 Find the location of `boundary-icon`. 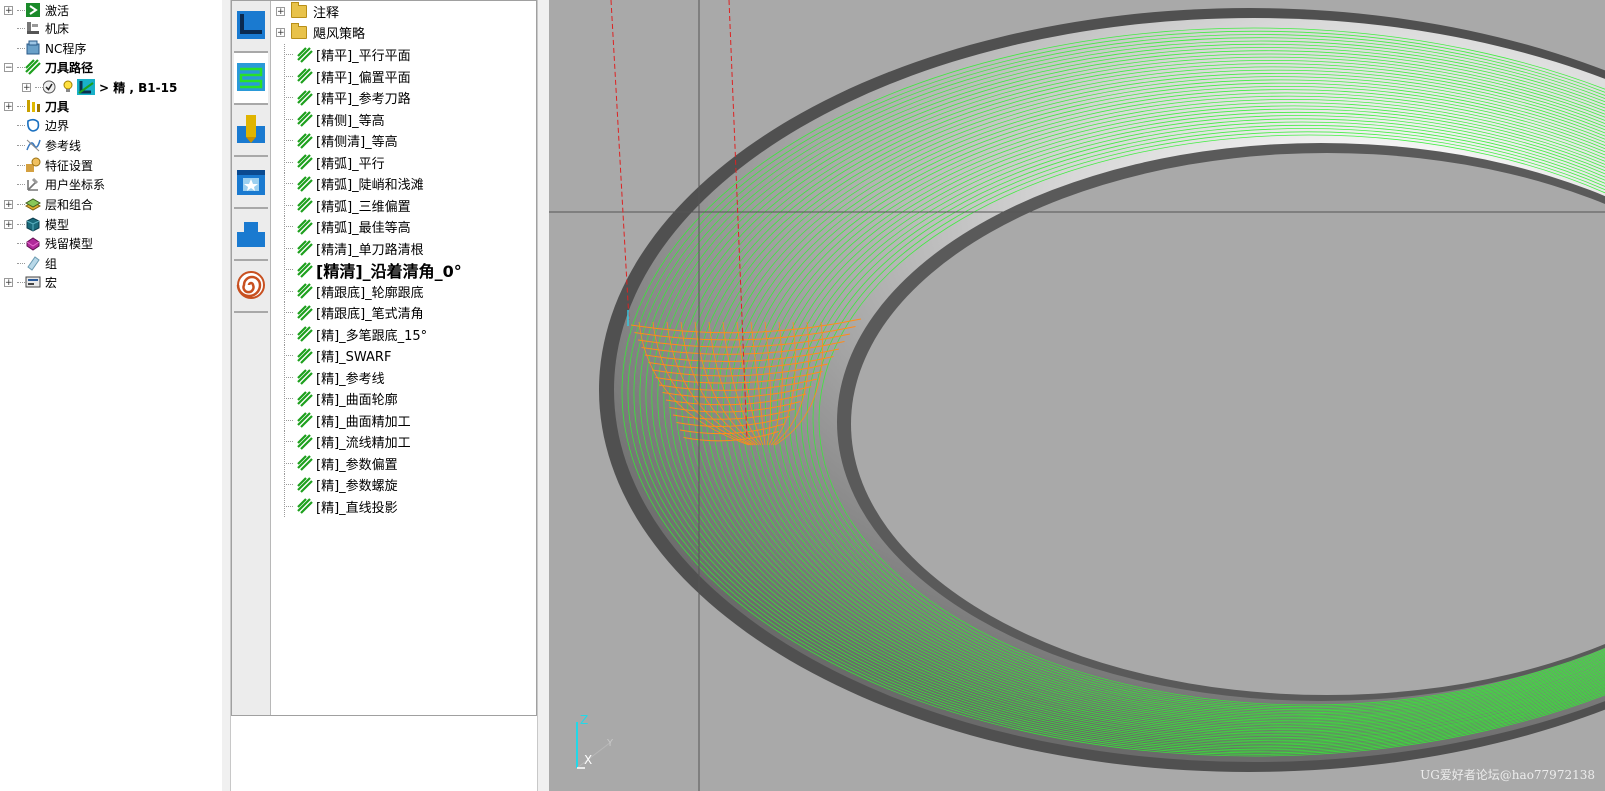

boundary-icon is located at coordinates (33, 125).